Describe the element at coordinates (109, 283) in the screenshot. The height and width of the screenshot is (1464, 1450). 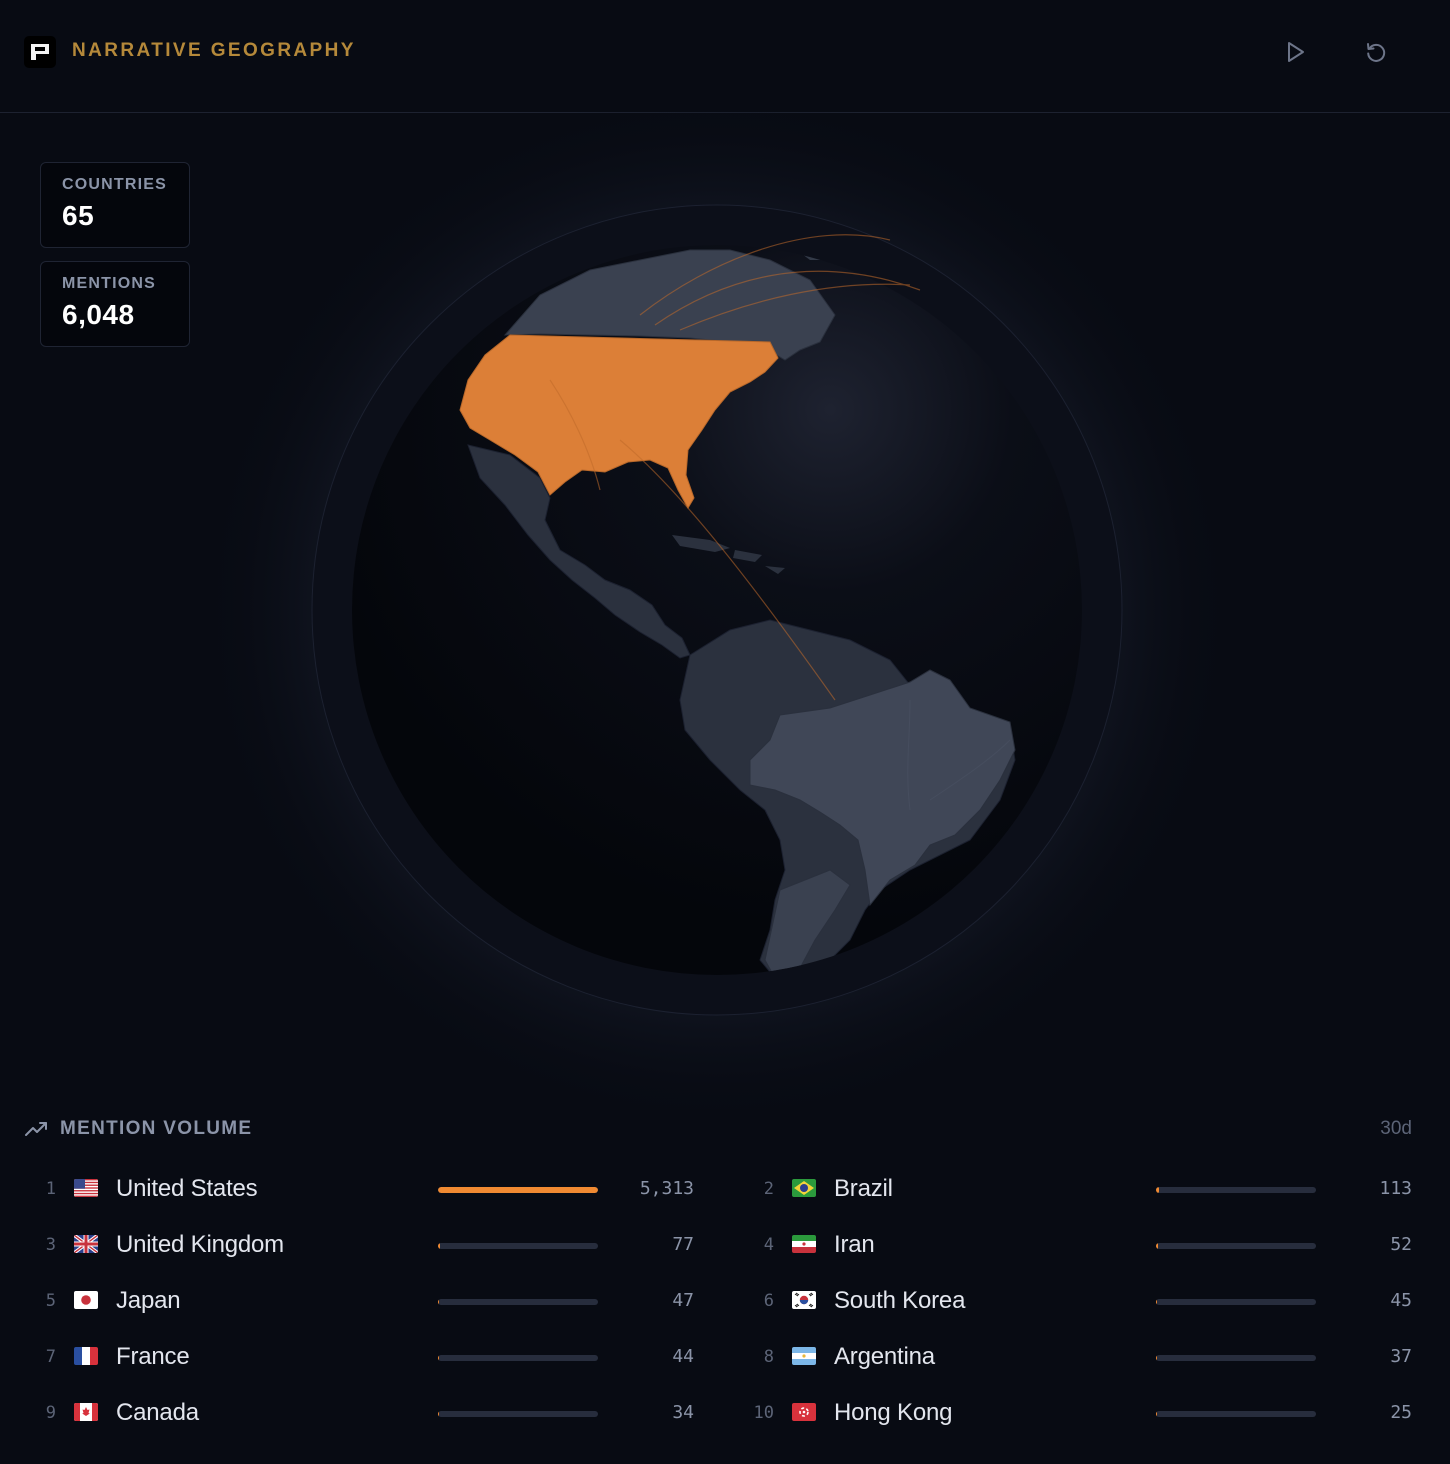
I see `mentions-label: MENTIONS` at that location.